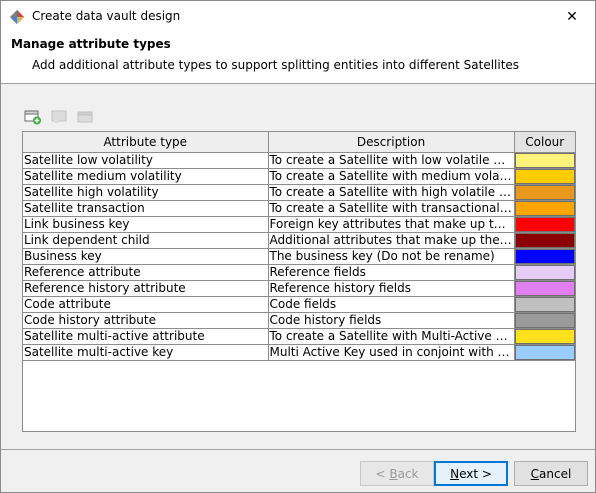  I want to click on cell-attribute-type: Reference attribute, so click(146, 272).